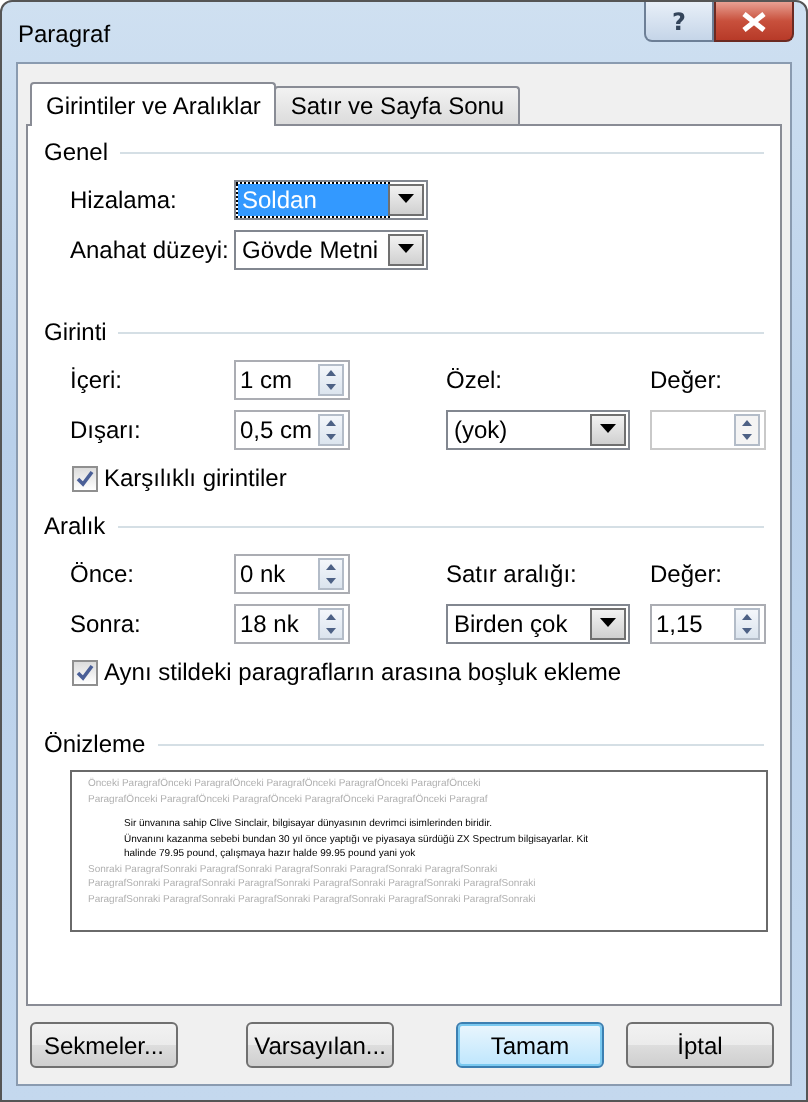 Image resolution: width=808 pixels, height=1102 pixels. I want to click on field-label: Satır aralığı:, so click(512, 573).